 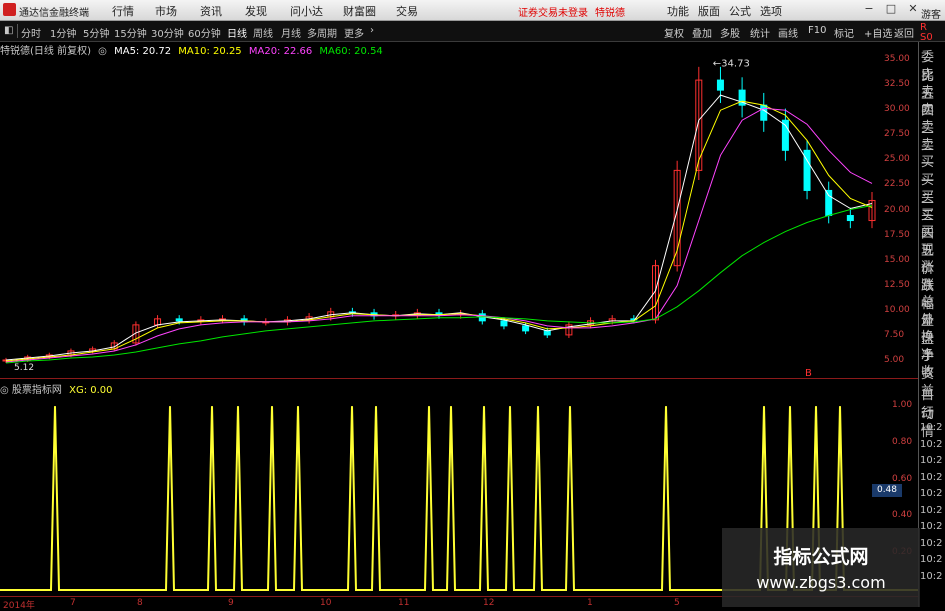 What do you see at coordinates (897, 84) in the screenshot?
I see `price-tick-label: 32.50` at bounding box center [897, 84].